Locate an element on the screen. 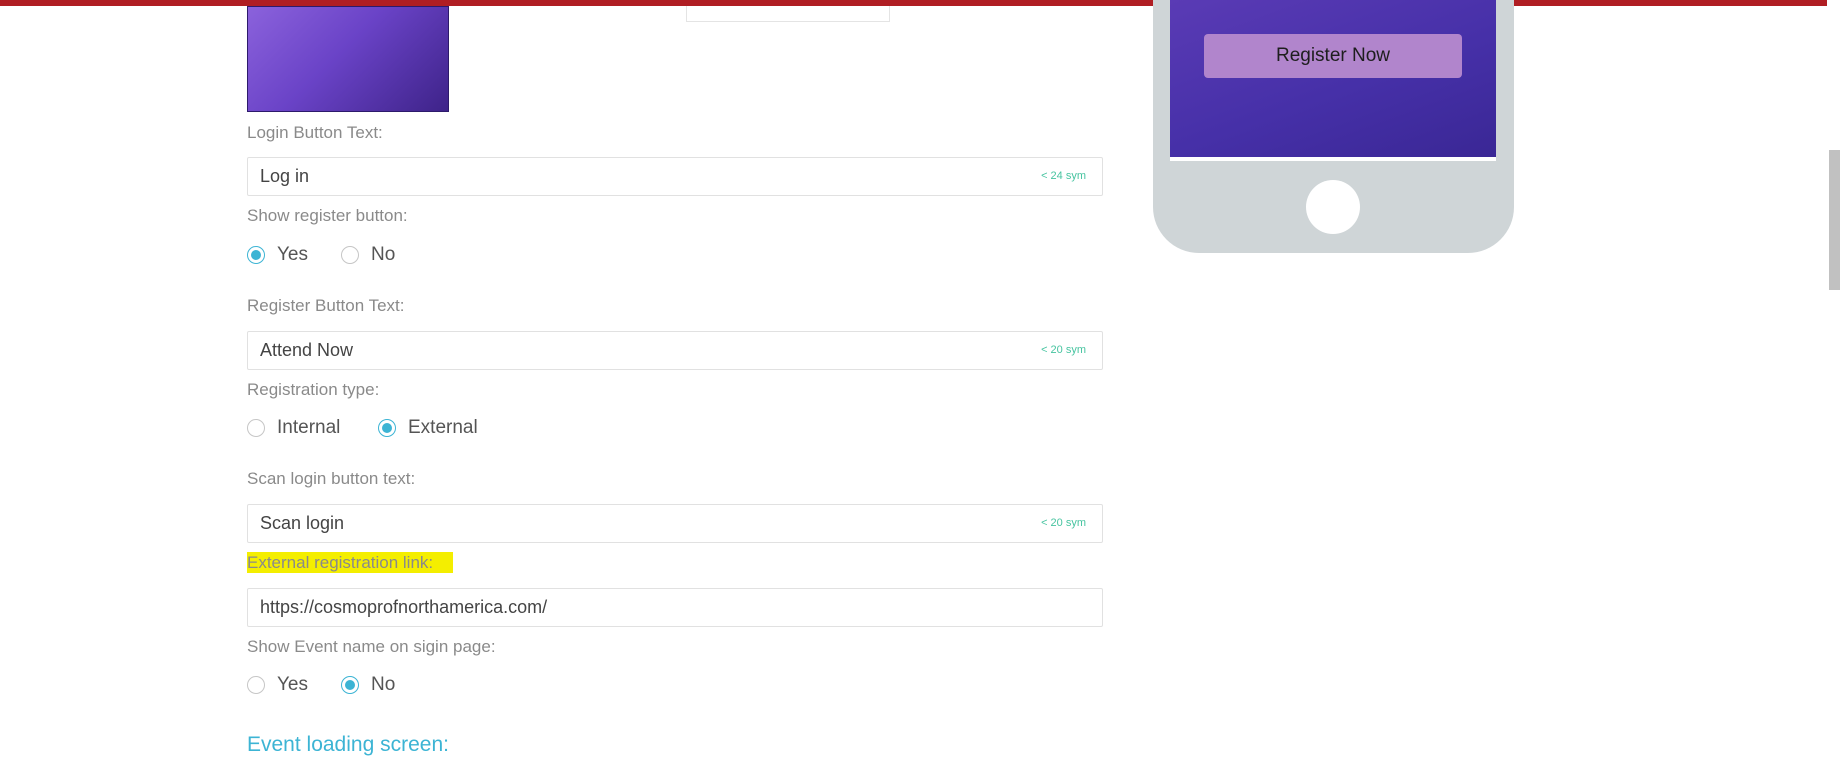  registration-type-label: Registration type: is located at coordinates (313, 389).